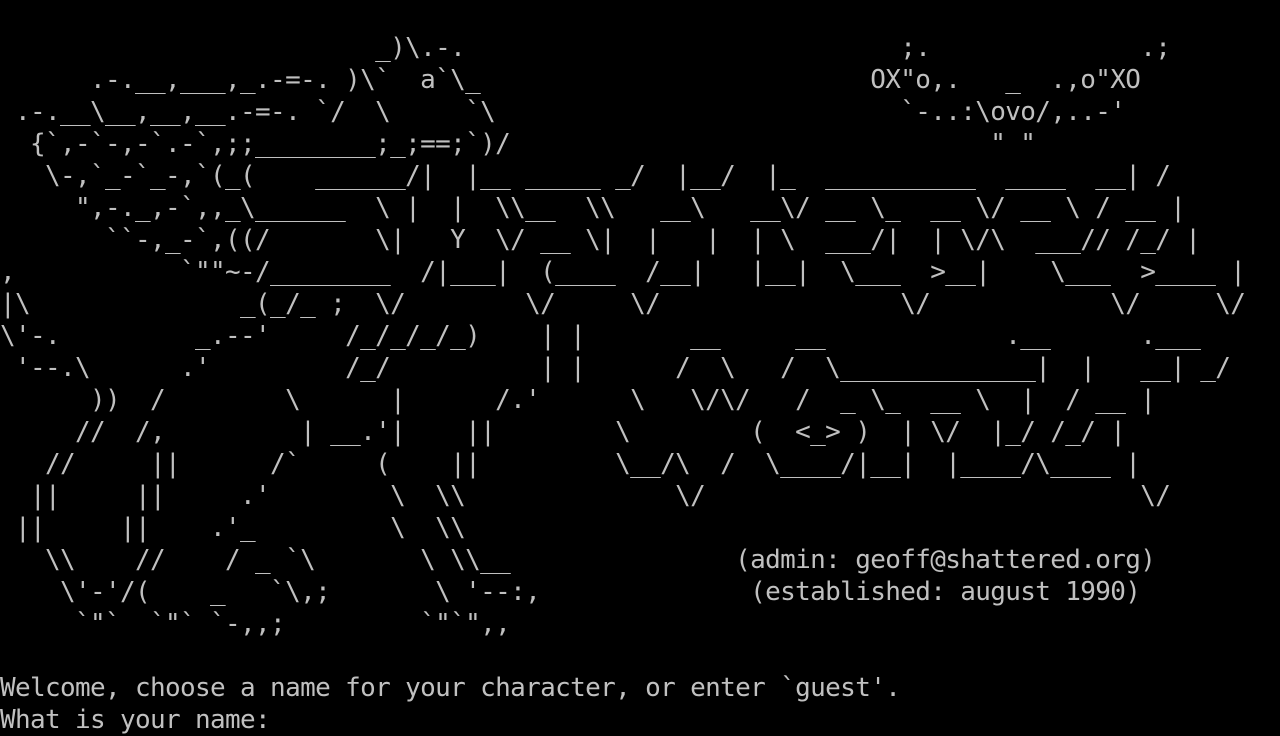 The width and height of the screenshot is (1280, 736). I want to click on ascii-art-line: {`,-`-,-`.-`,;;________;_;==;`)/ " ", so click(518, 144).